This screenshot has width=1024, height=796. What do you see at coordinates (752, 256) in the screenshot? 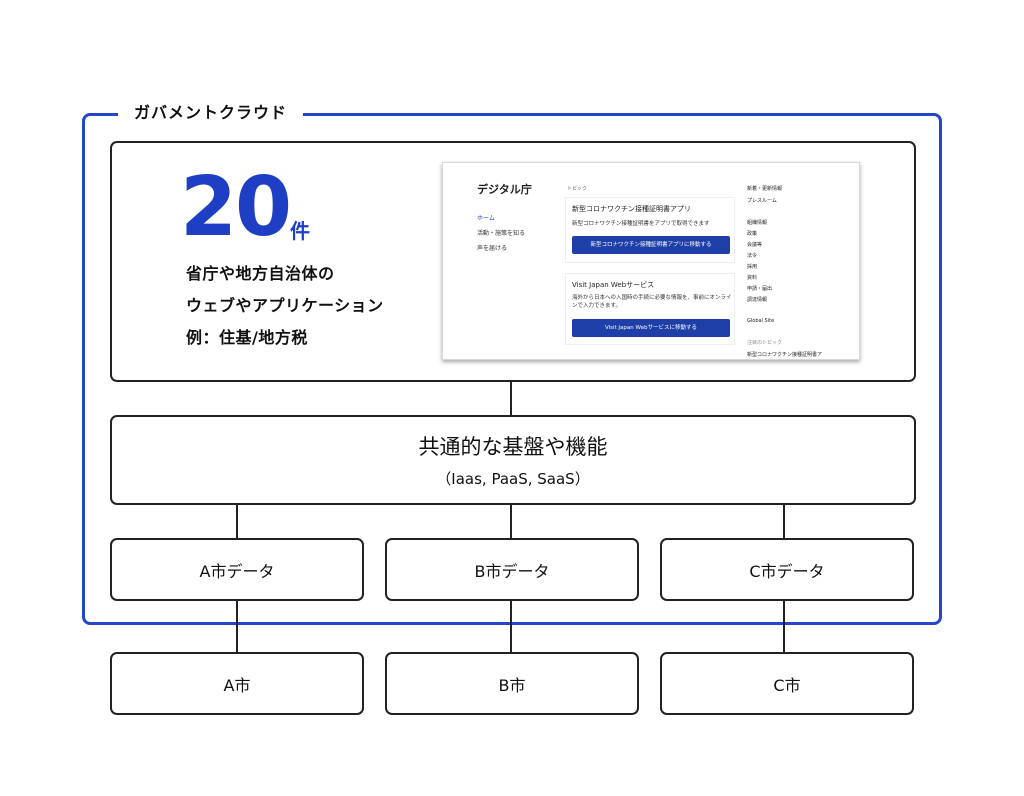
I see `side-link: 法令` at bounding box center [752, 256].